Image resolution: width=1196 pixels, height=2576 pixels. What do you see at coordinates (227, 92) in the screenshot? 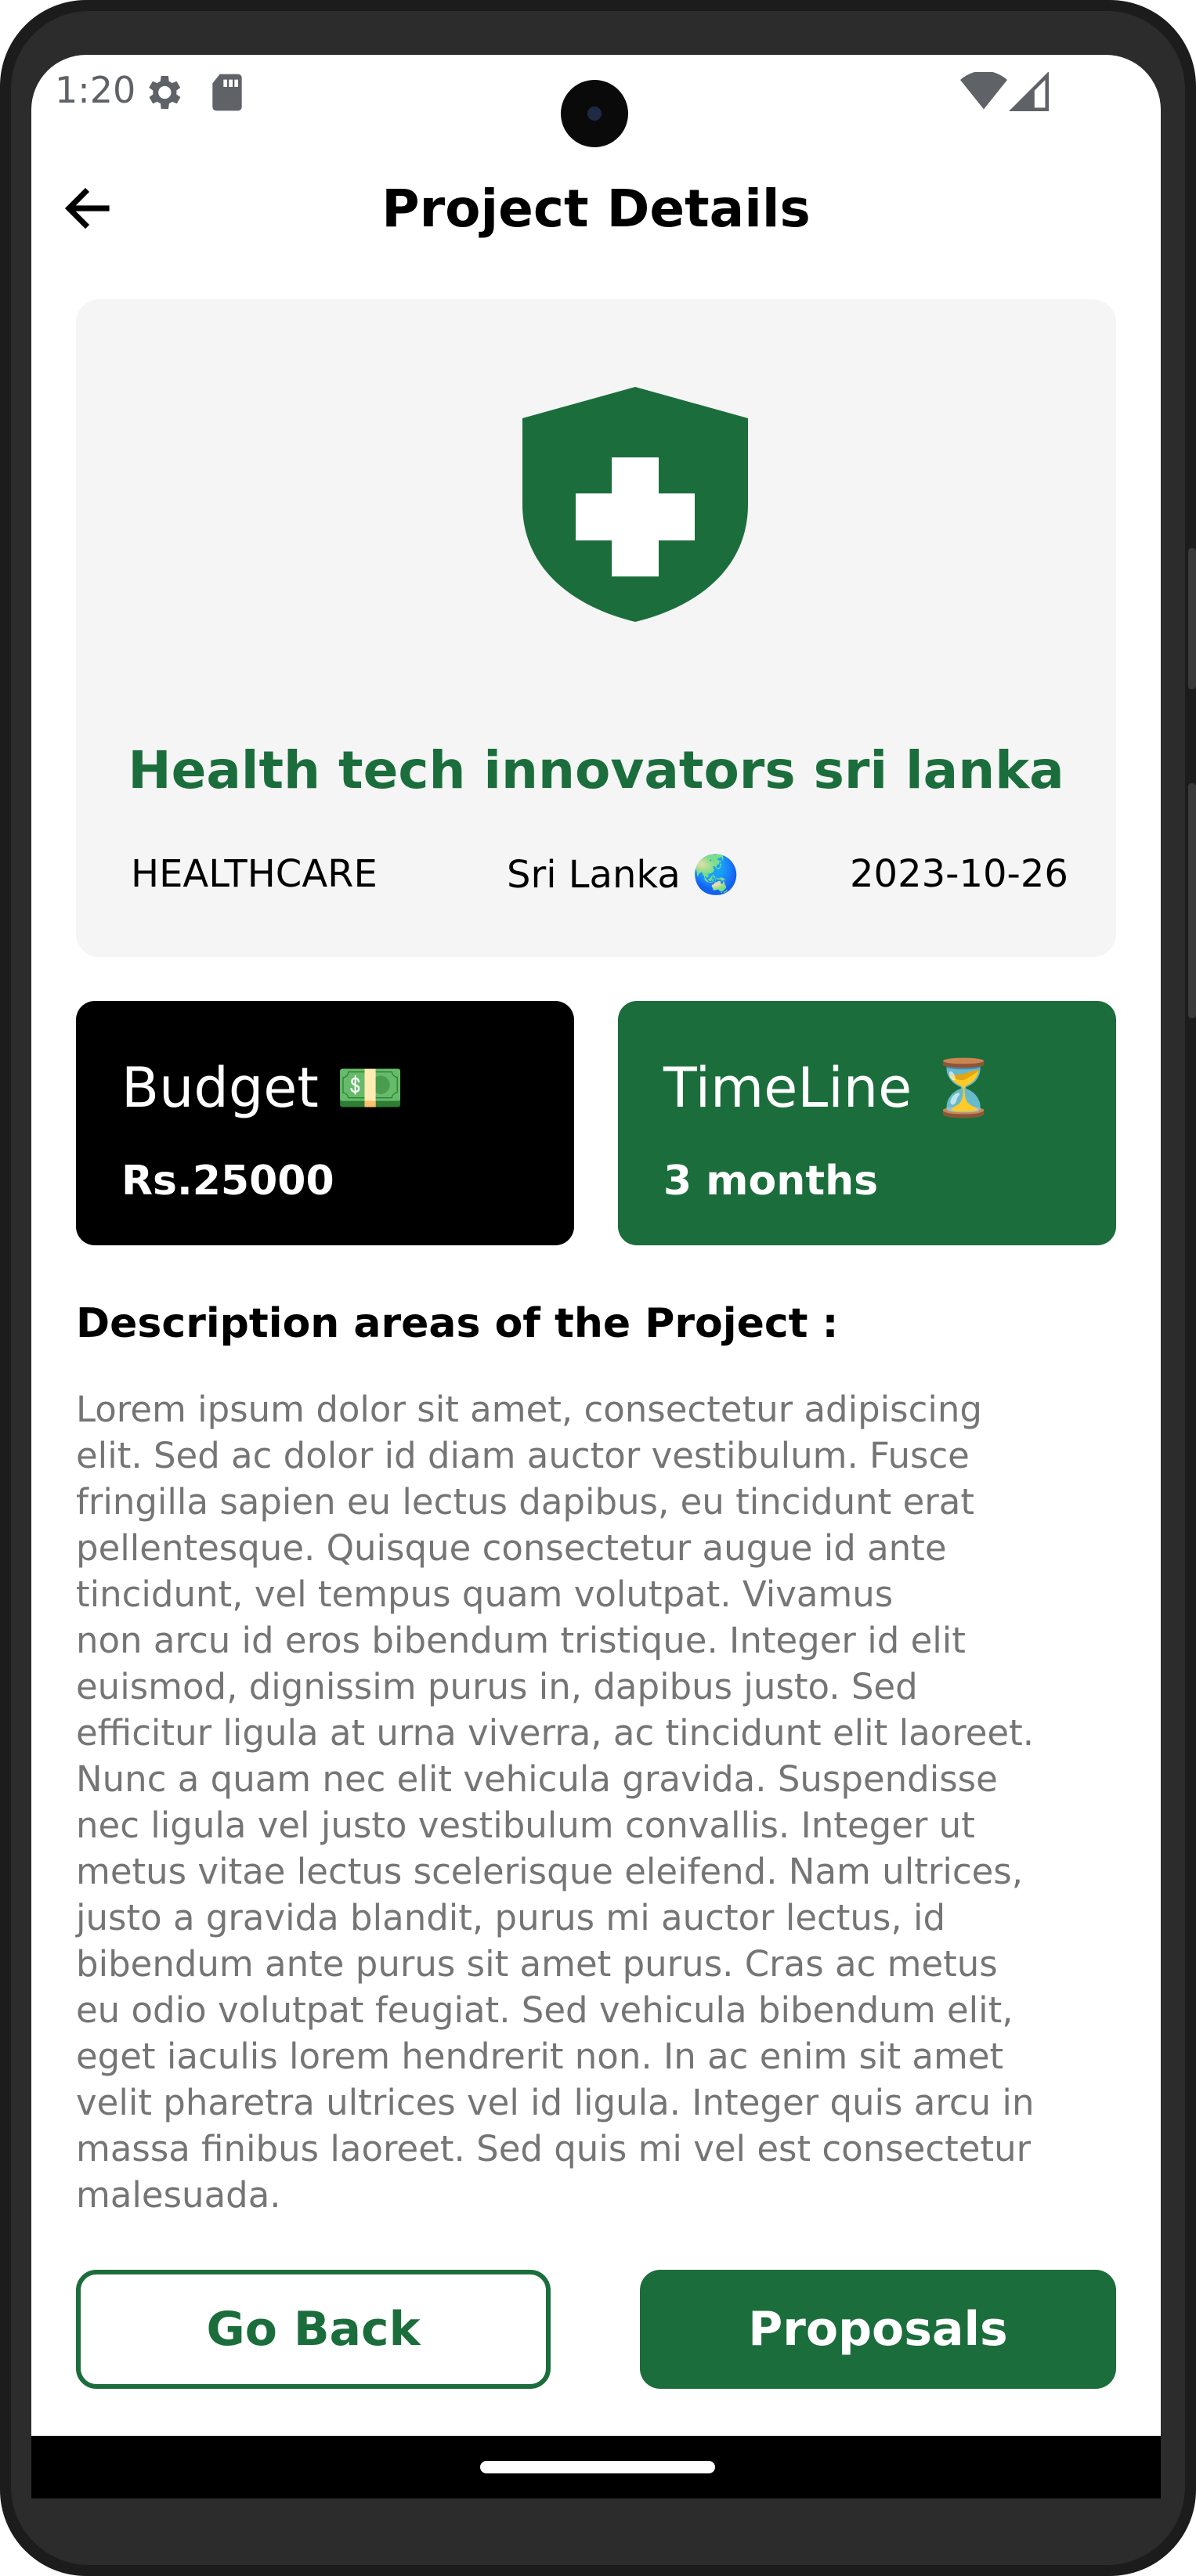
I see `sd-card-icon` at bounding box center [227, 92].